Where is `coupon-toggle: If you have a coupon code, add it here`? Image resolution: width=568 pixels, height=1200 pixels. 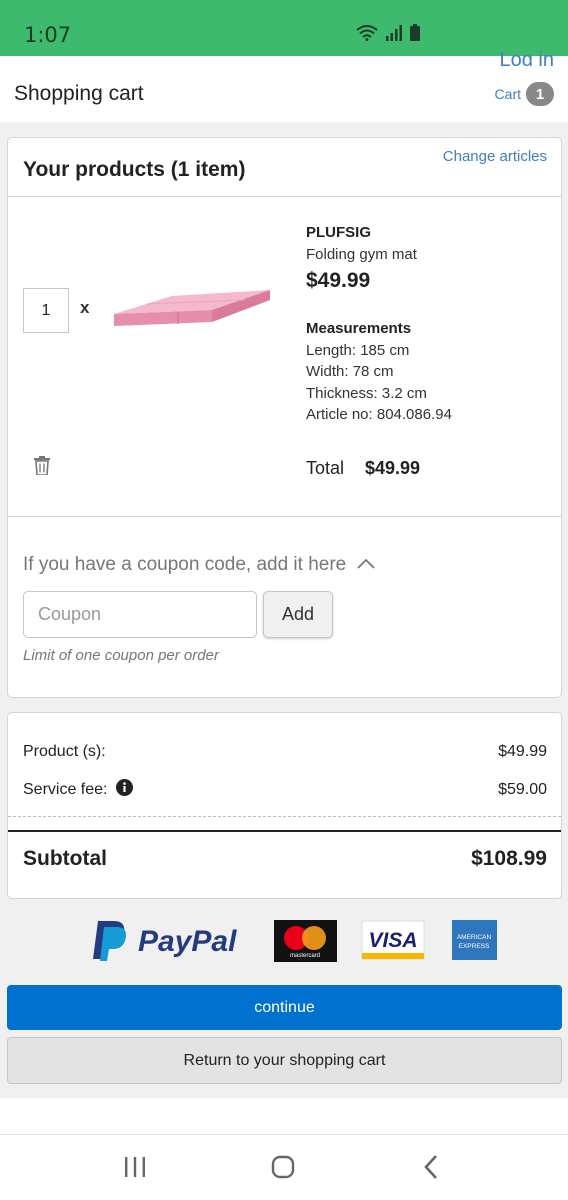 coupon-toggle: If you have a coupon code, add it here is located at coordinates (199, 565).